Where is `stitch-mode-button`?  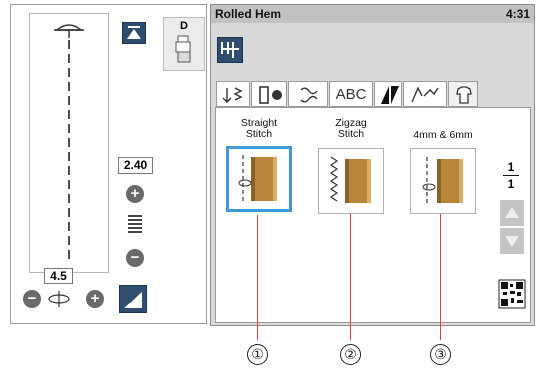 stitch-mode-button is located at coordinates (230, 50).